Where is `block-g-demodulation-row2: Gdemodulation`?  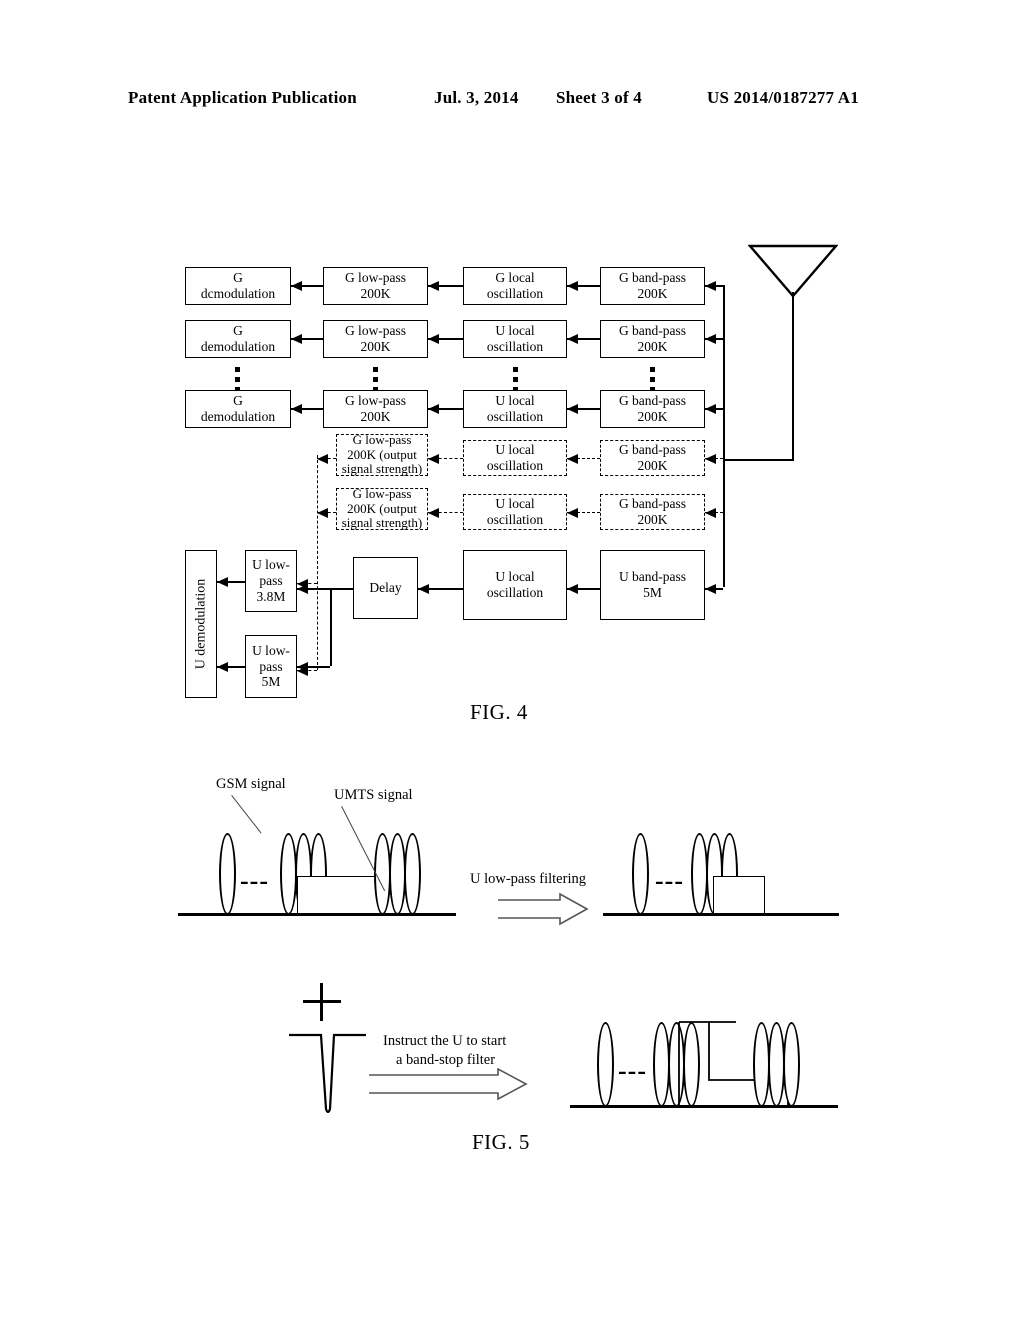
block-g-demodulation-row2: Gdemodulation is located at coordinates (238, 339).